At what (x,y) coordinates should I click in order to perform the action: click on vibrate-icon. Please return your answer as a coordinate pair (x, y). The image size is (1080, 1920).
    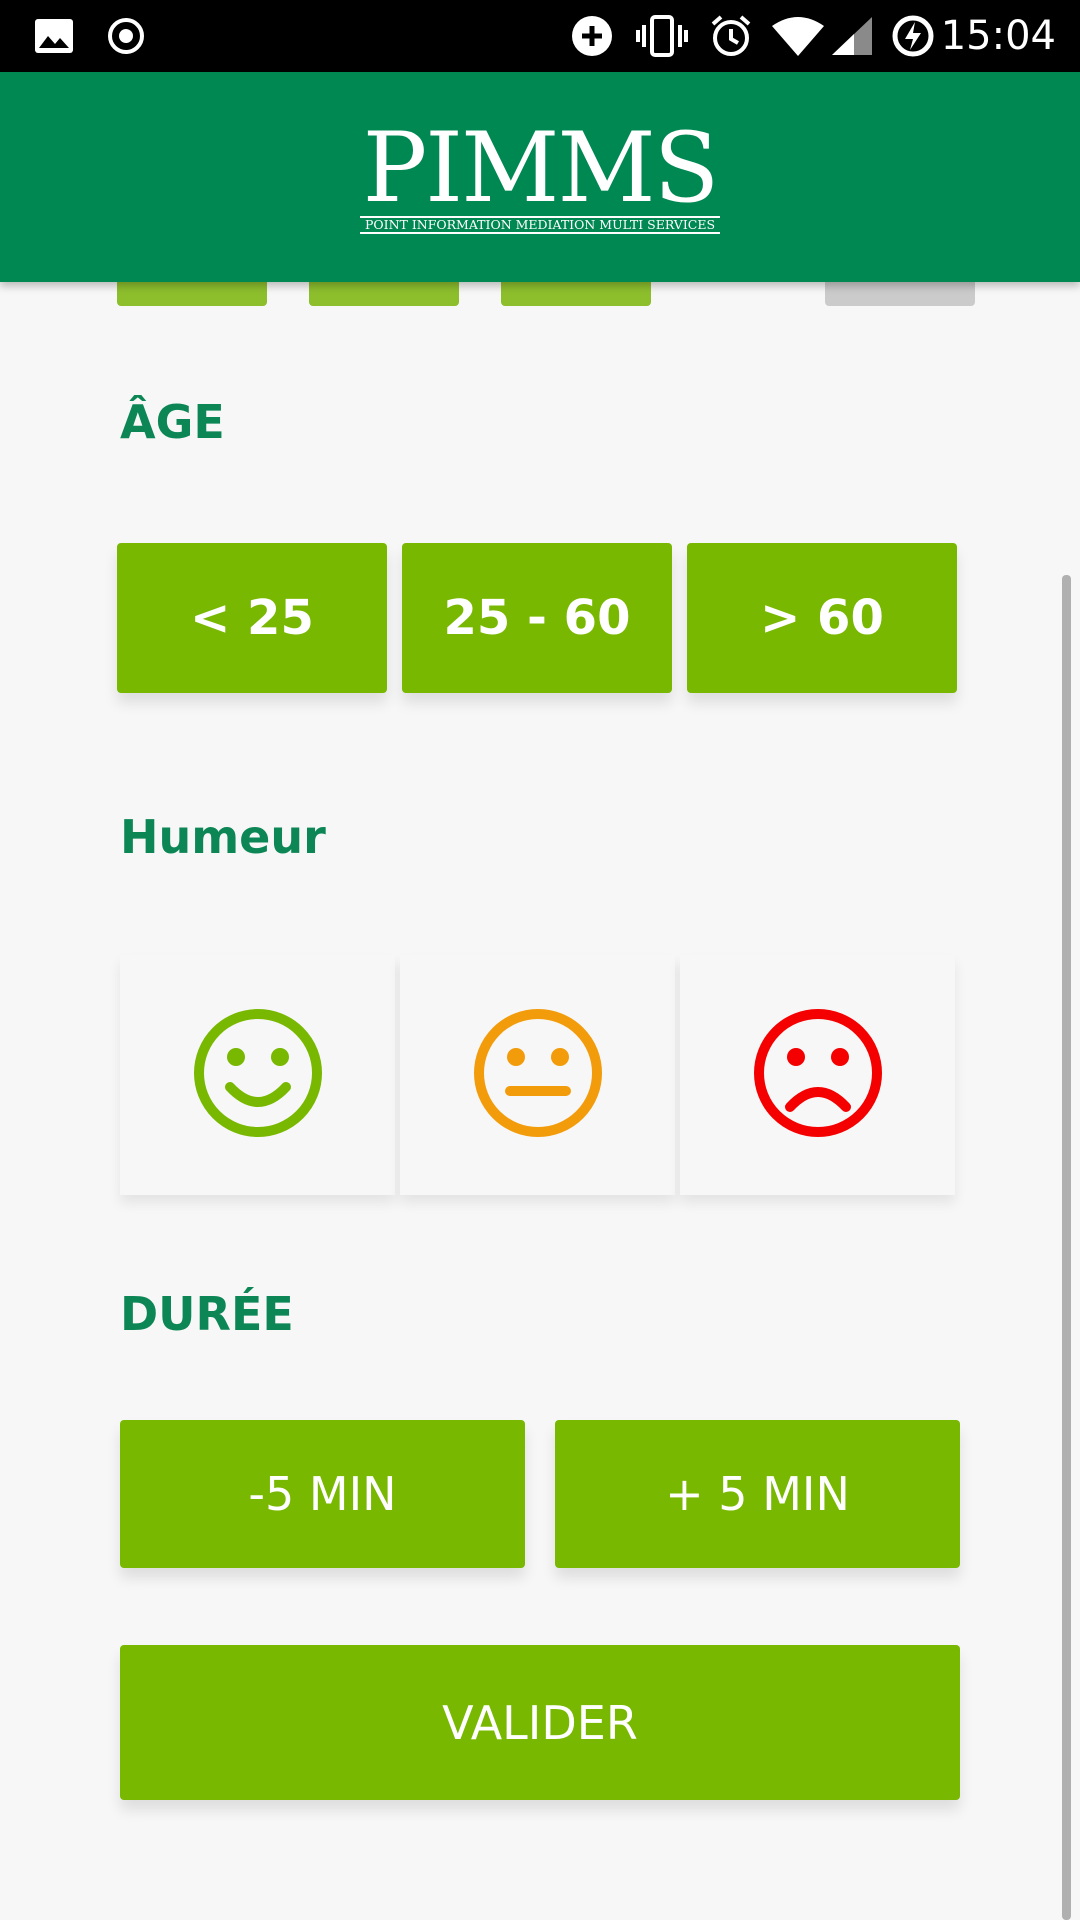
    Looking at the image, I should click on (662, 36).